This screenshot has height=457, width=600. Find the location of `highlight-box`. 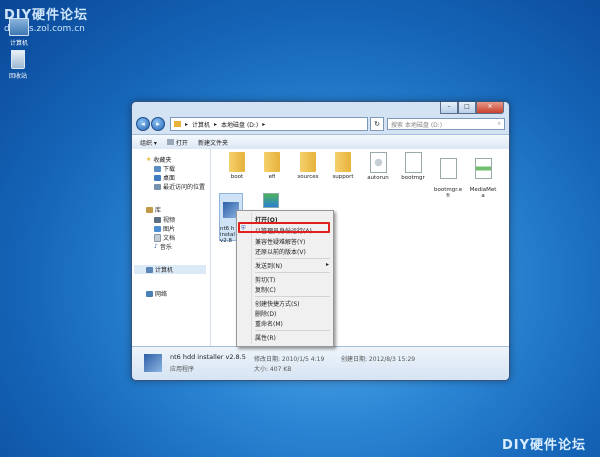

highlight-box is located at coordinates (284, 227).